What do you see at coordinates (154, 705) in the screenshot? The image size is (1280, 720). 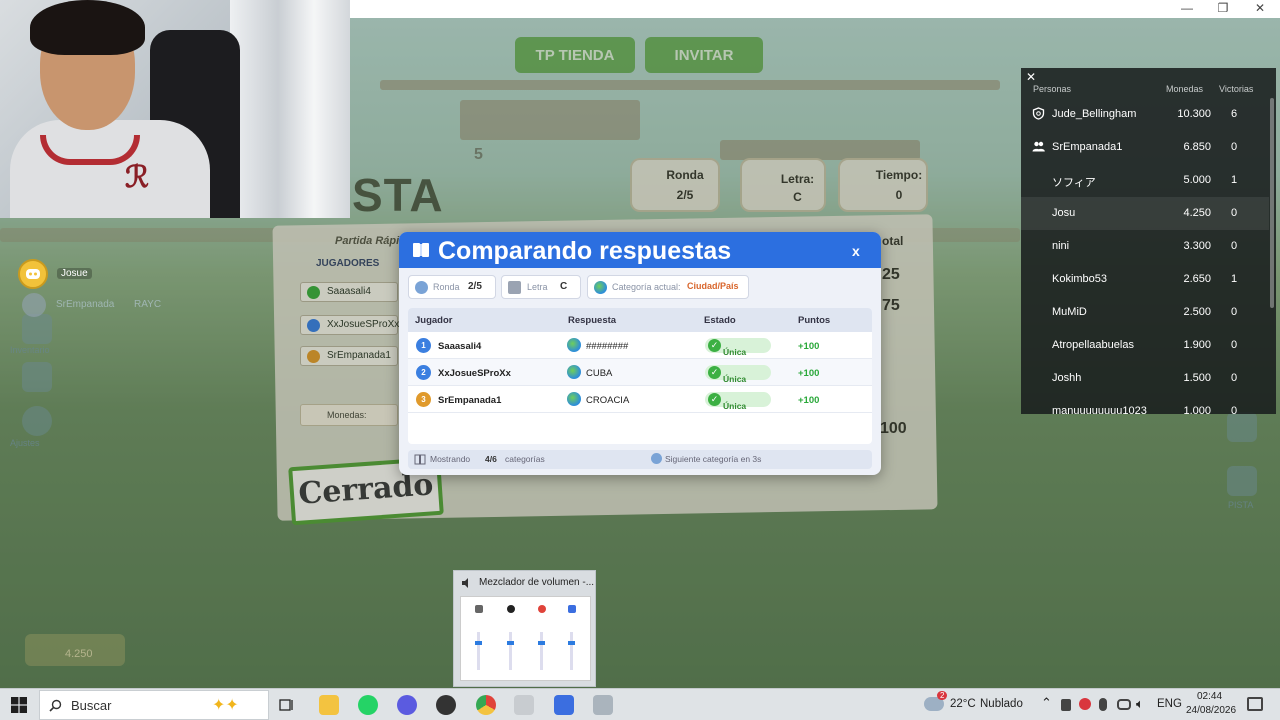 I see `taskbar-search-input: Buscar ✦✦` at bounding box center [154, 705].